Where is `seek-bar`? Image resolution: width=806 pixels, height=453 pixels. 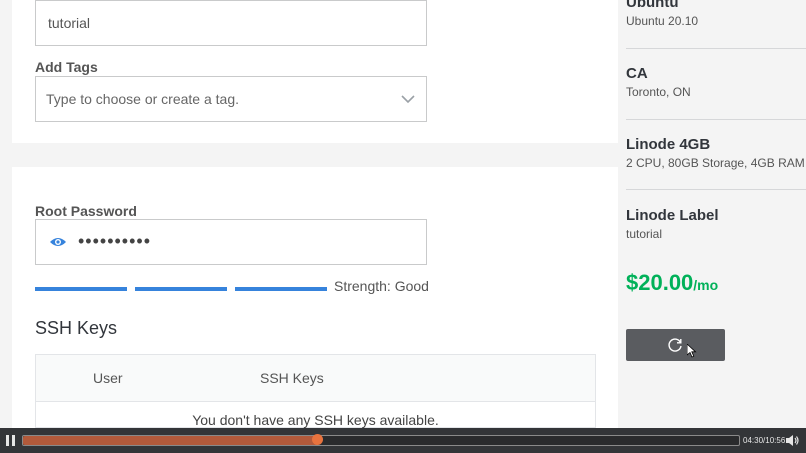
seek-bar is located at coordinates (381, 440).